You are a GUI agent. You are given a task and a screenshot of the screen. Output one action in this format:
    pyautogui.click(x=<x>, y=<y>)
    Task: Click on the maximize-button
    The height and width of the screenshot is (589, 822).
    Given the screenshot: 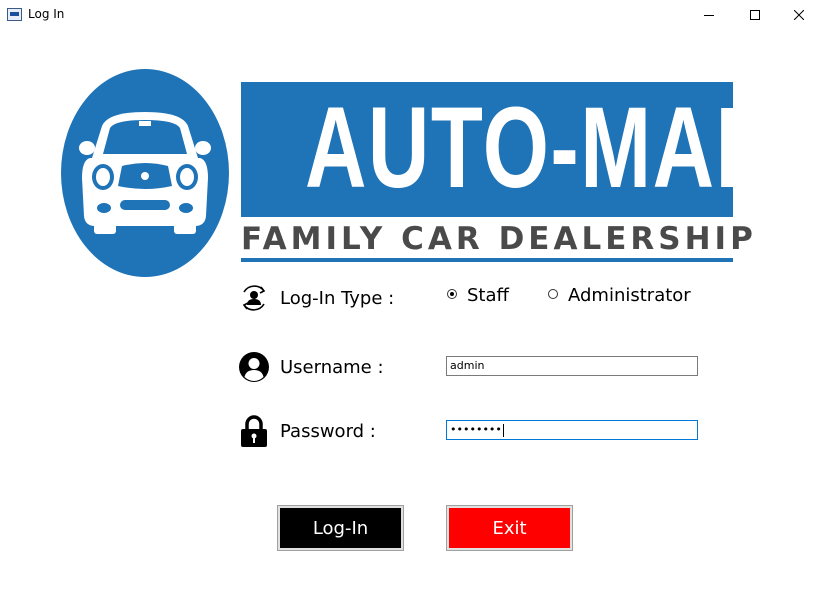 What is the action you would take?
    pyautogui.click(x=755, y=15)
    